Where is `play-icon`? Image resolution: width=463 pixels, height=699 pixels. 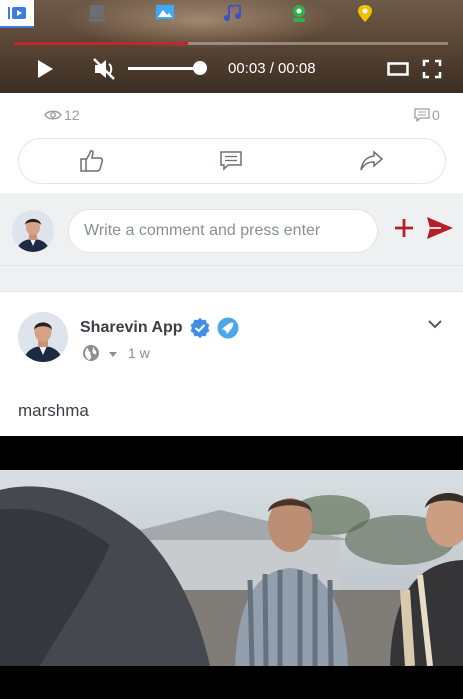
play-icon is located at coordinates (45, 69).